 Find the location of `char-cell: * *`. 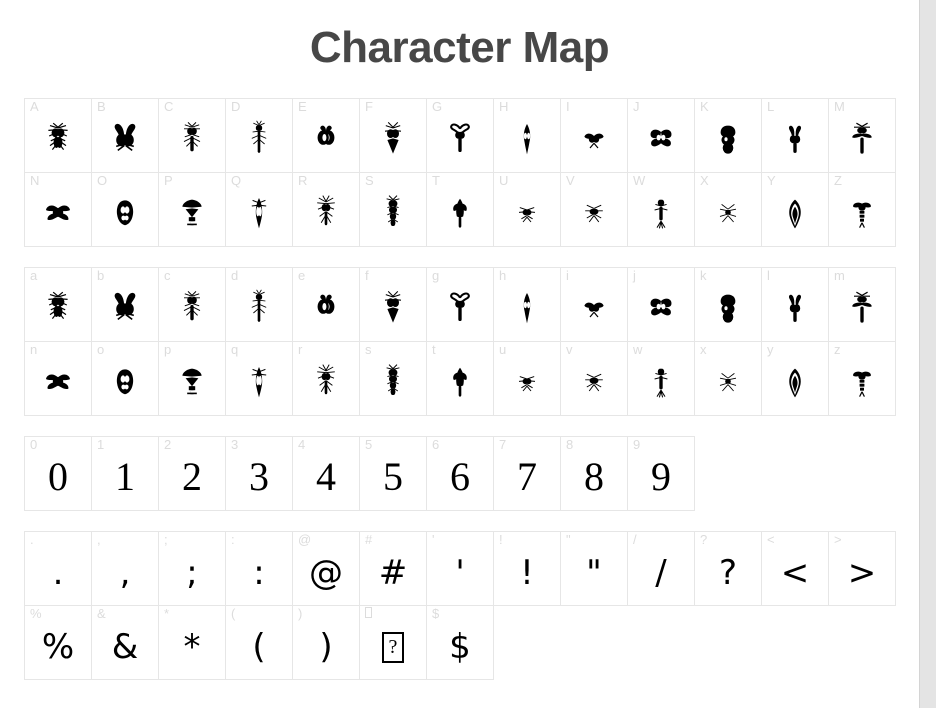

char-cell: * * is located at coordinates (192, 643).